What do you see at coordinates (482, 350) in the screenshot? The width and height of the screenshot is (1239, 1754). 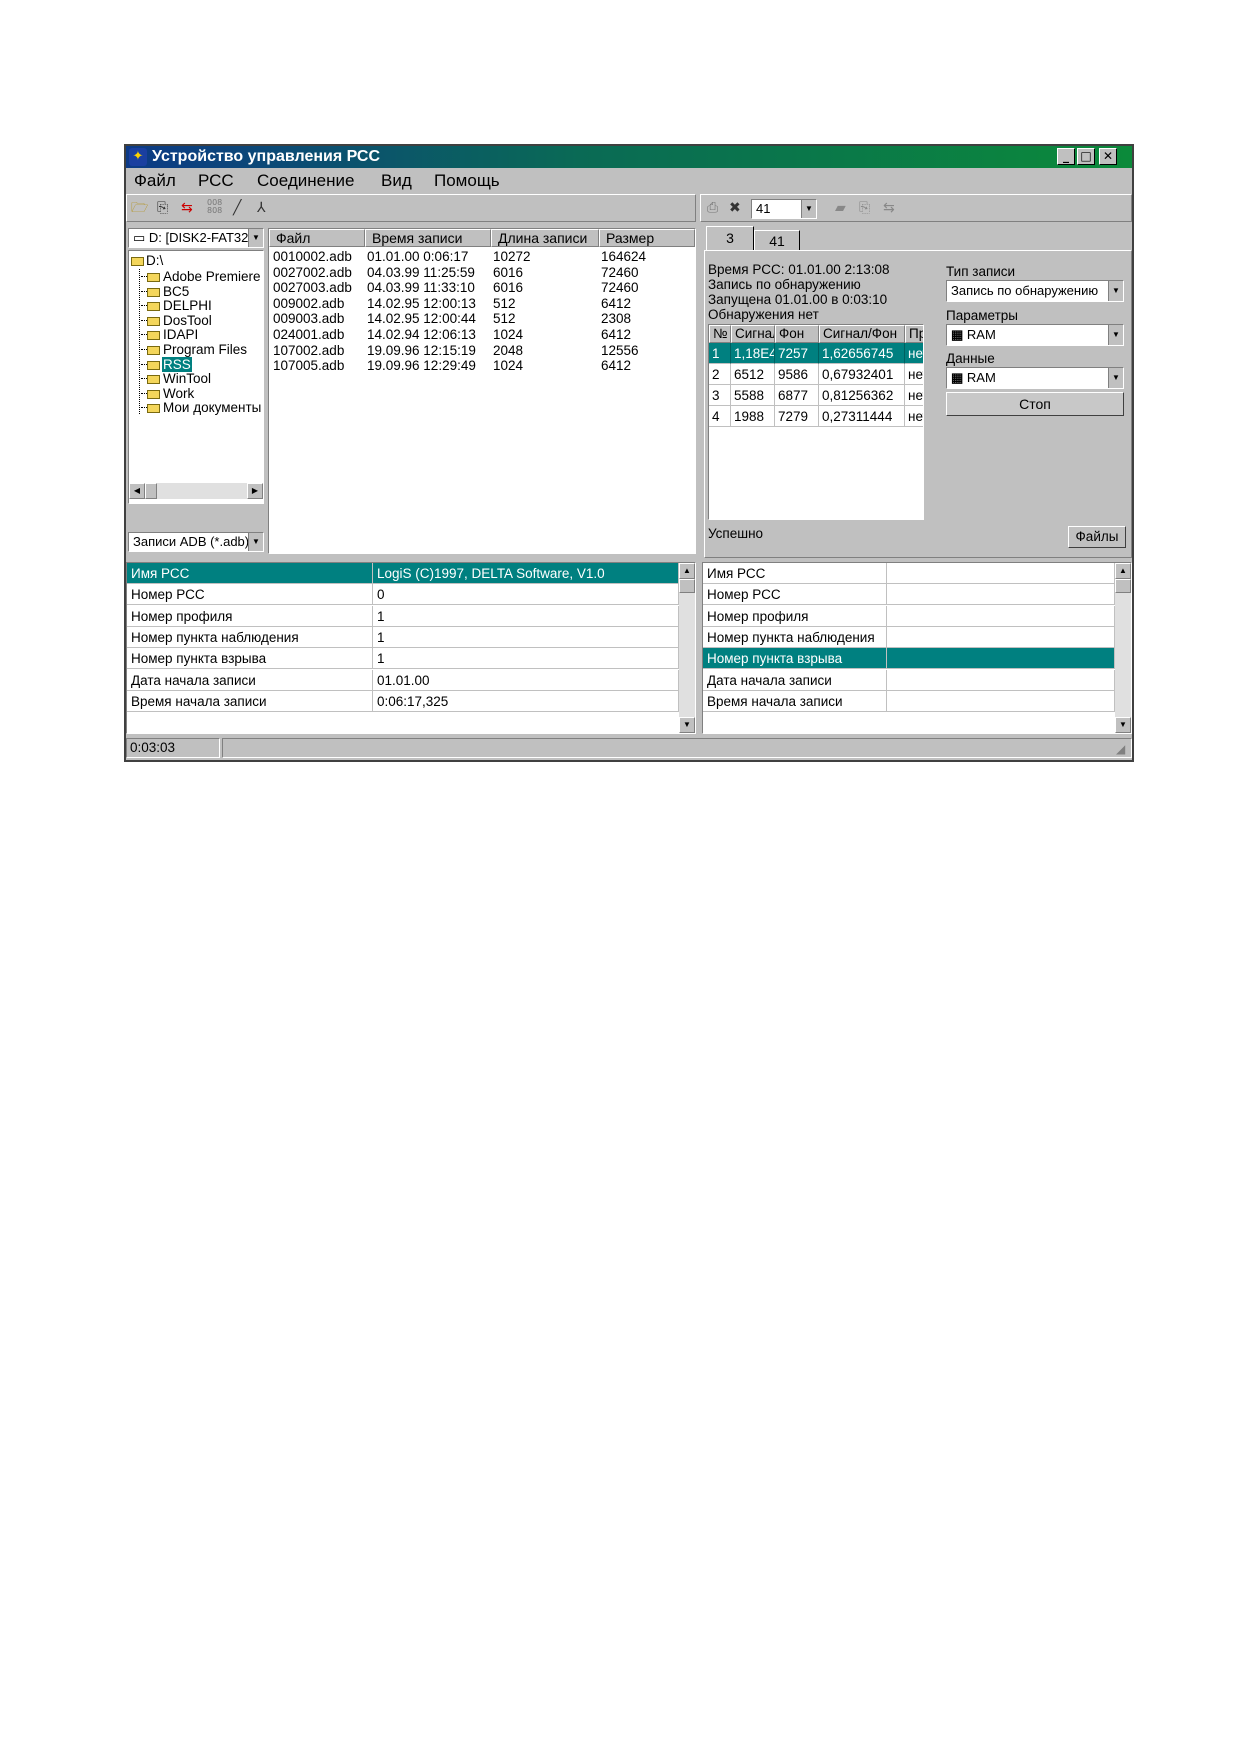 I see `table-row: 107002.adb 19.09.96 12:15:19 2048 12556` at bounding box center [482, 350].